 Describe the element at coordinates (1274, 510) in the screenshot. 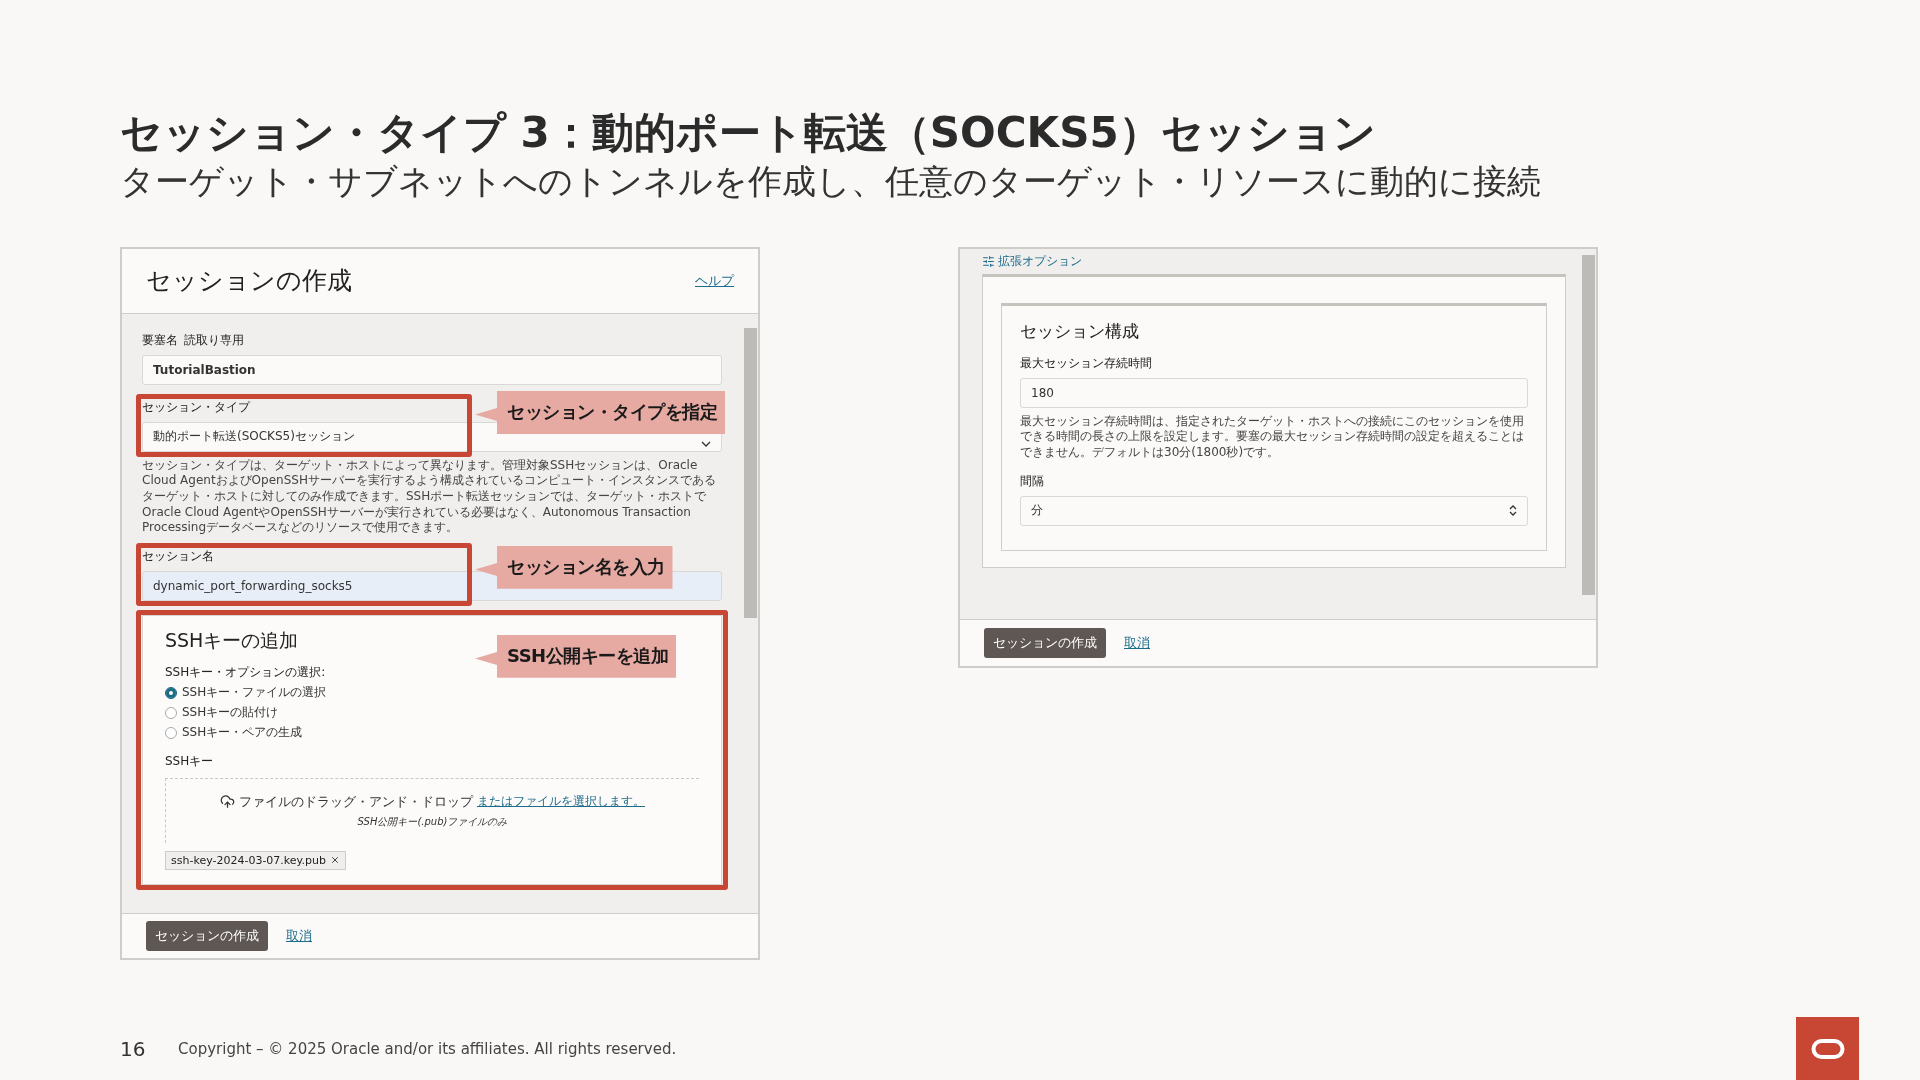

I see `interval-select: 分` at that location.